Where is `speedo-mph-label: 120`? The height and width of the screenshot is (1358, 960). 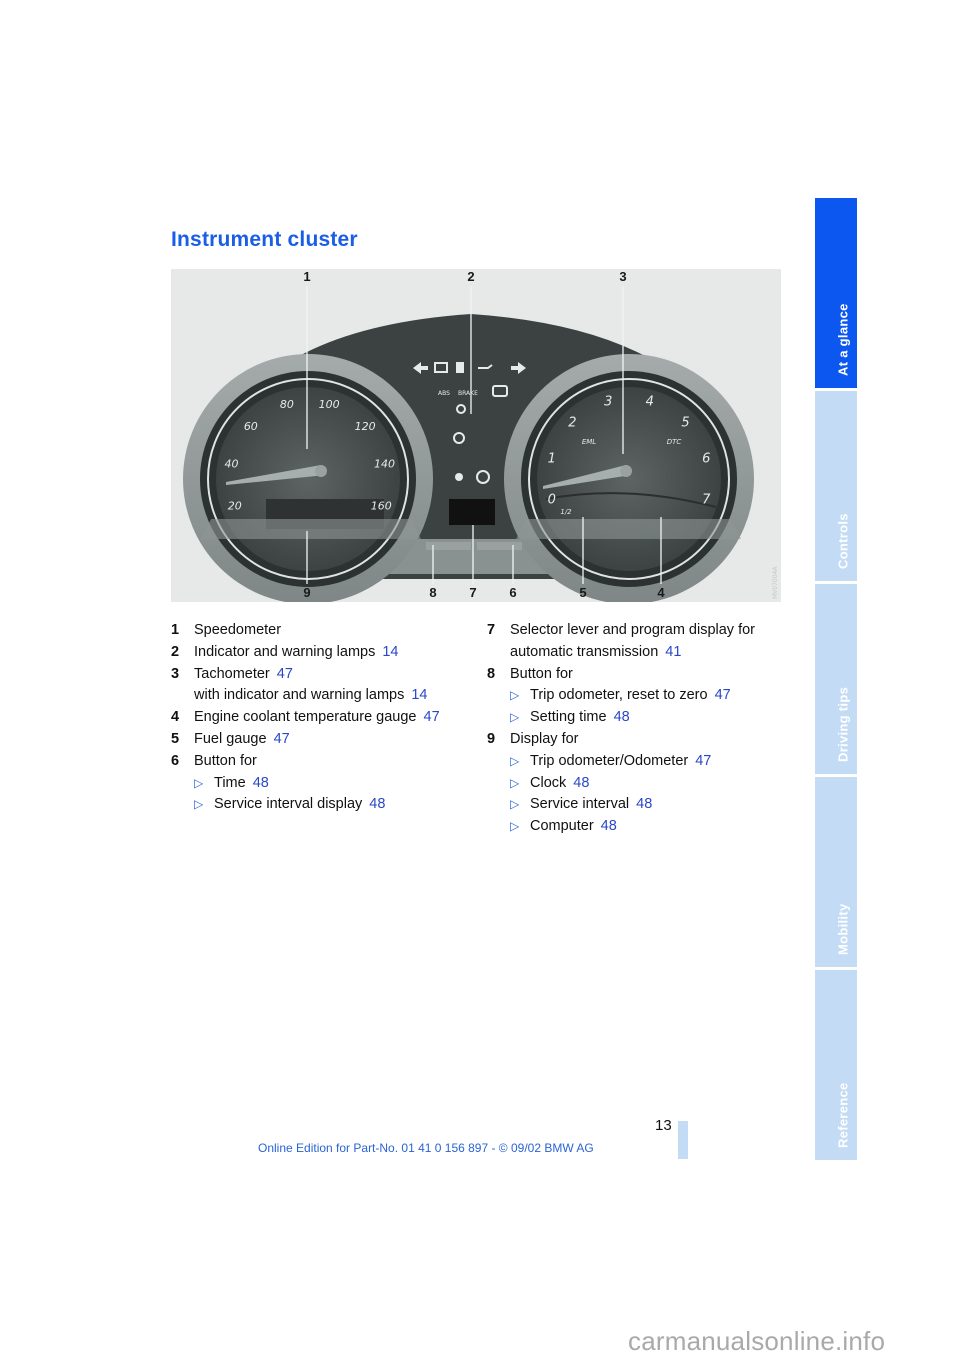
speedo-mph-label: 120 is located at coordinates (365, 426).